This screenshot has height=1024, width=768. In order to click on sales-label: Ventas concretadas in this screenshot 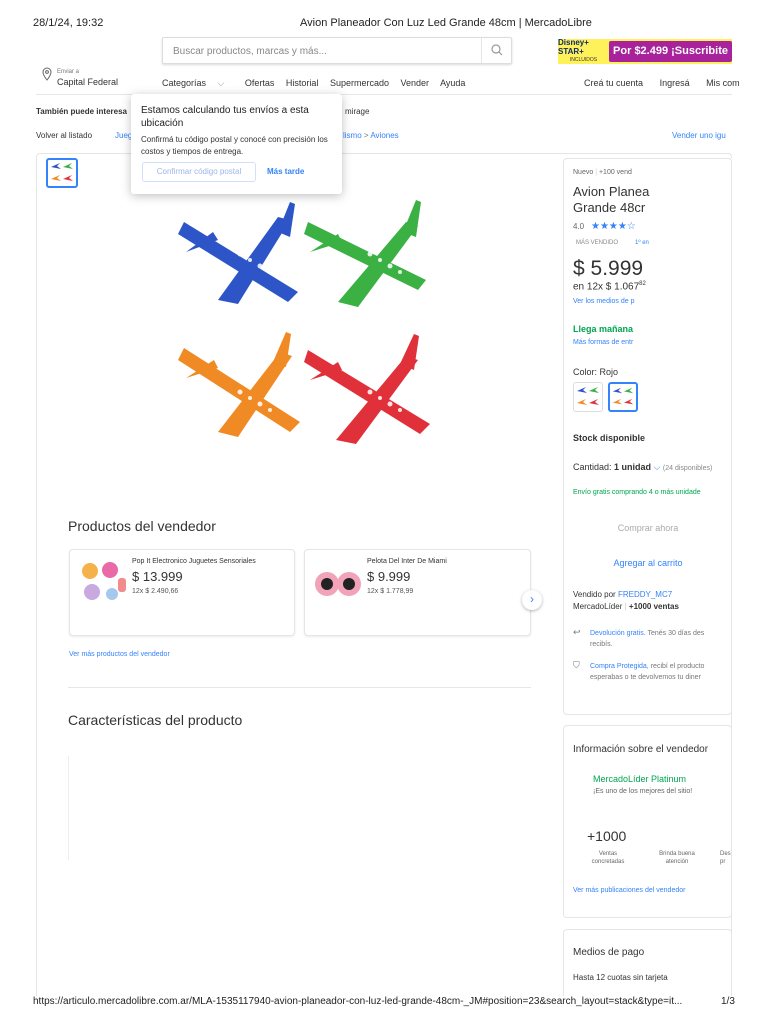, I will do `click(608, 858)`.